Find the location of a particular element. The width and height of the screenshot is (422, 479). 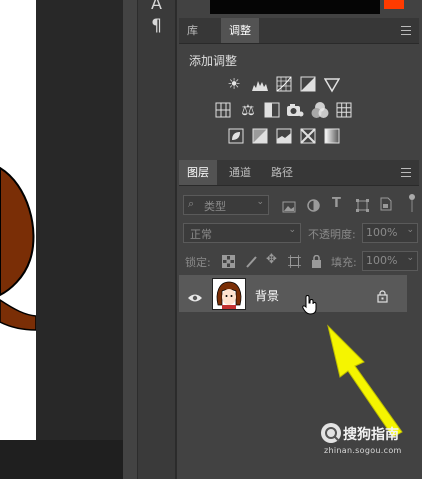

opacity-label: 不透明度: is located at coordinates (332, 234).